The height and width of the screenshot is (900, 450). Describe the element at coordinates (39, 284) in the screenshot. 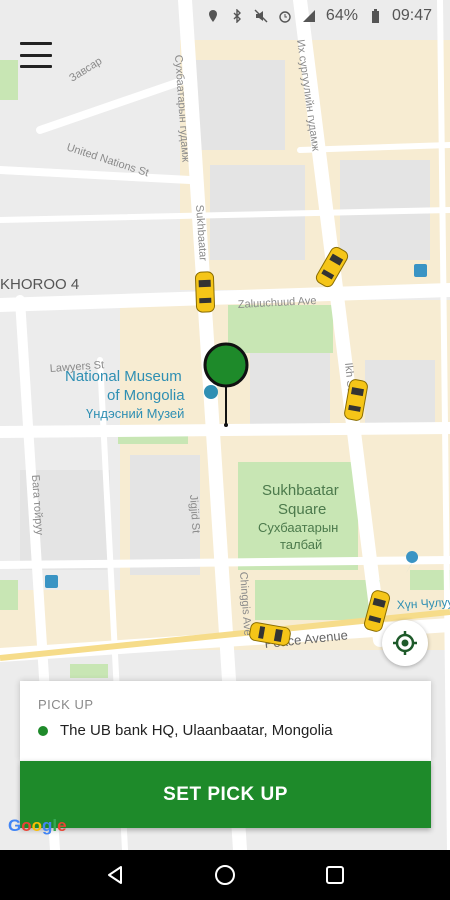

I see `district-label: KHOROO 4` at that location.